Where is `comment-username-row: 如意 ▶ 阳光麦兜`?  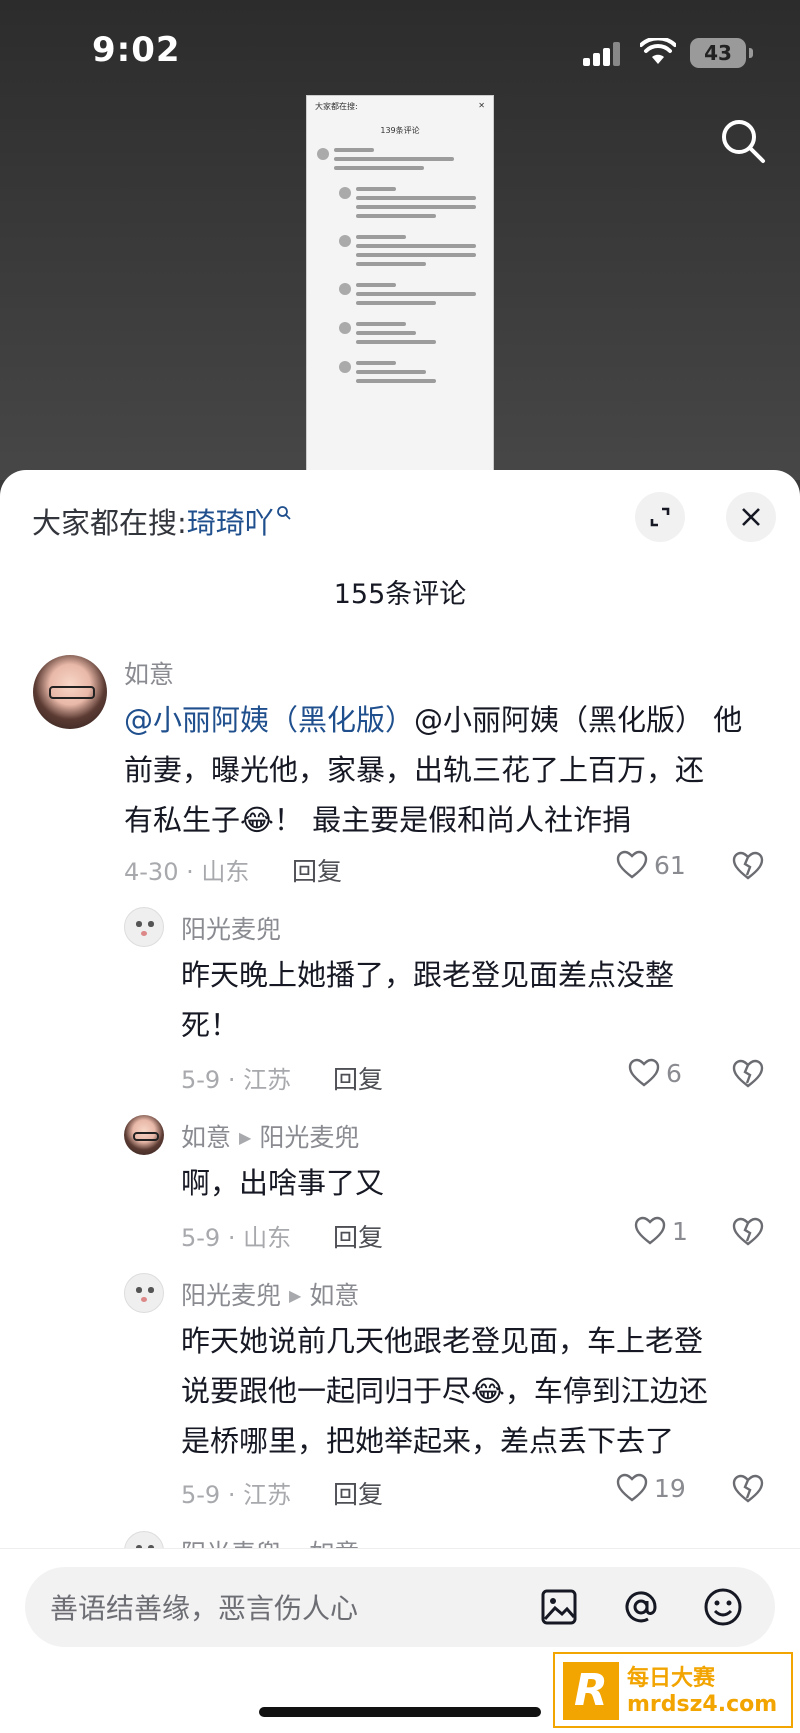 comment-username-row: 如意 ▶ 阳光麦兜 is located at coordinates (270, 1136).